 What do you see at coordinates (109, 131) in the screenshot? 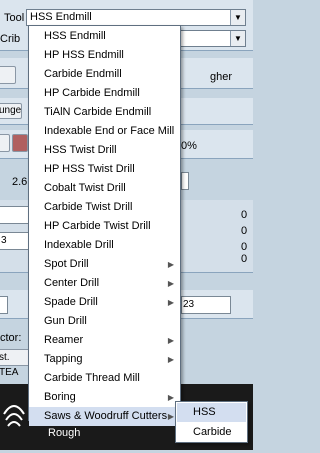
I see `menu-item-label: Indexable End or Face Mill` at bounding box center [109, 131].